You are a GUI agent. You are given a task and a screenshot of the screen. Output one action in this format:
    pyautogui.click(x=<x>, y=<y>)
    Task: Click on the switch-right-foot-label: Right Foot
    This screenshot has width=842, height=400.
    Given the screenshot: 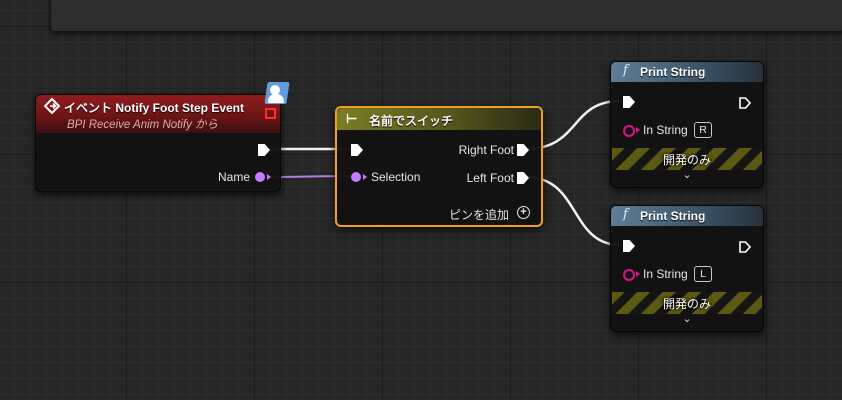 What is the action you would take?
    pyautogui.click(x=486, y=150)
    